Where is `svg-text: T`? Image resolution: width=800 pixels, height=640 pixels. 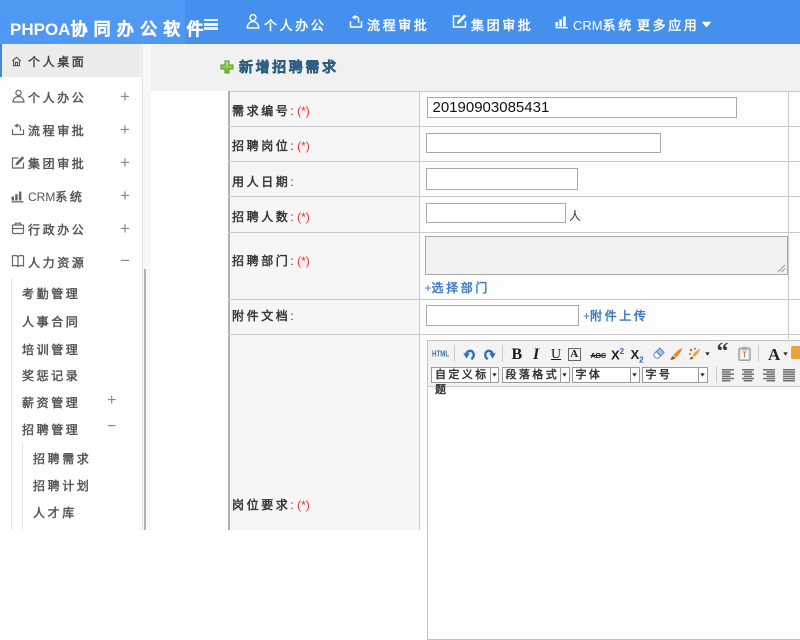
svg-text: T is located at coordinates (744, 355).